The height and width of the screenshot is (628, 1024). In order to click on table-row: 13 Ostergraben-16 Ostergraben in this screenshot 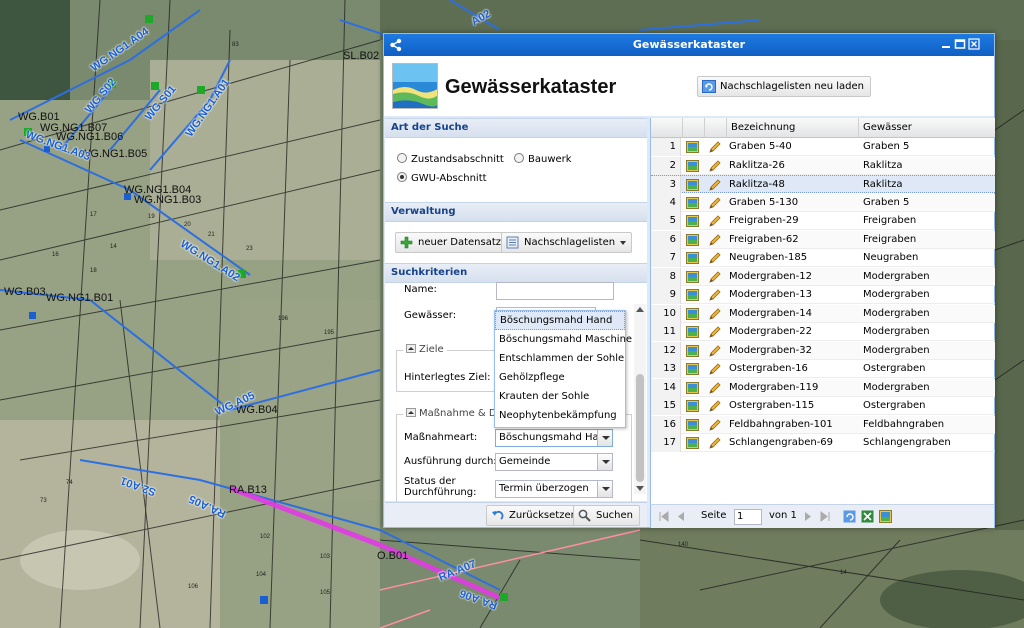, I will do `click(823, 369)`.